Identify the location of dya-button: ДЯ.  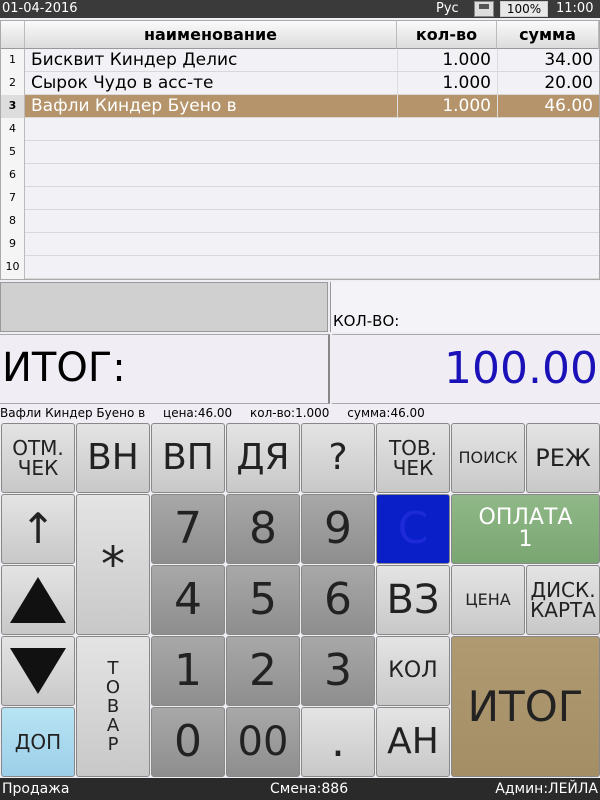
(263, 458).